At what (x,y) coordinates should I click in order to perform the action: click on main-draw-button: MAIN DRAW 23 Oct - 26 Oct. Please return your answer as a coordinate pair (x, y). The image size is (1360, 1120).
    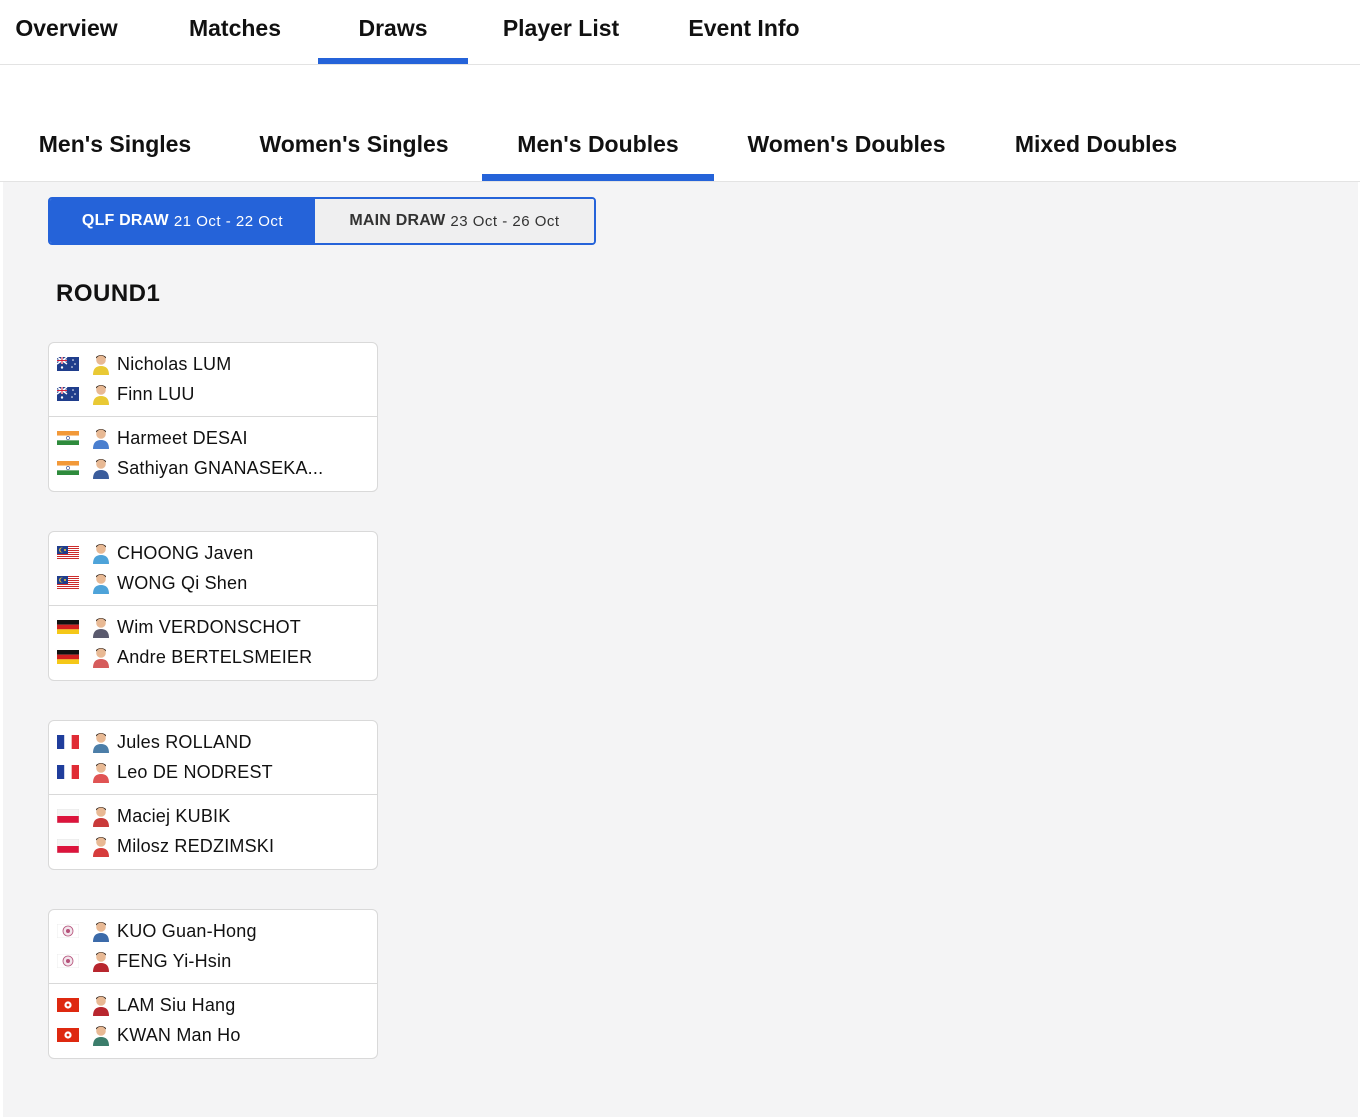
    Looking at the image, I should click on (454, 221).